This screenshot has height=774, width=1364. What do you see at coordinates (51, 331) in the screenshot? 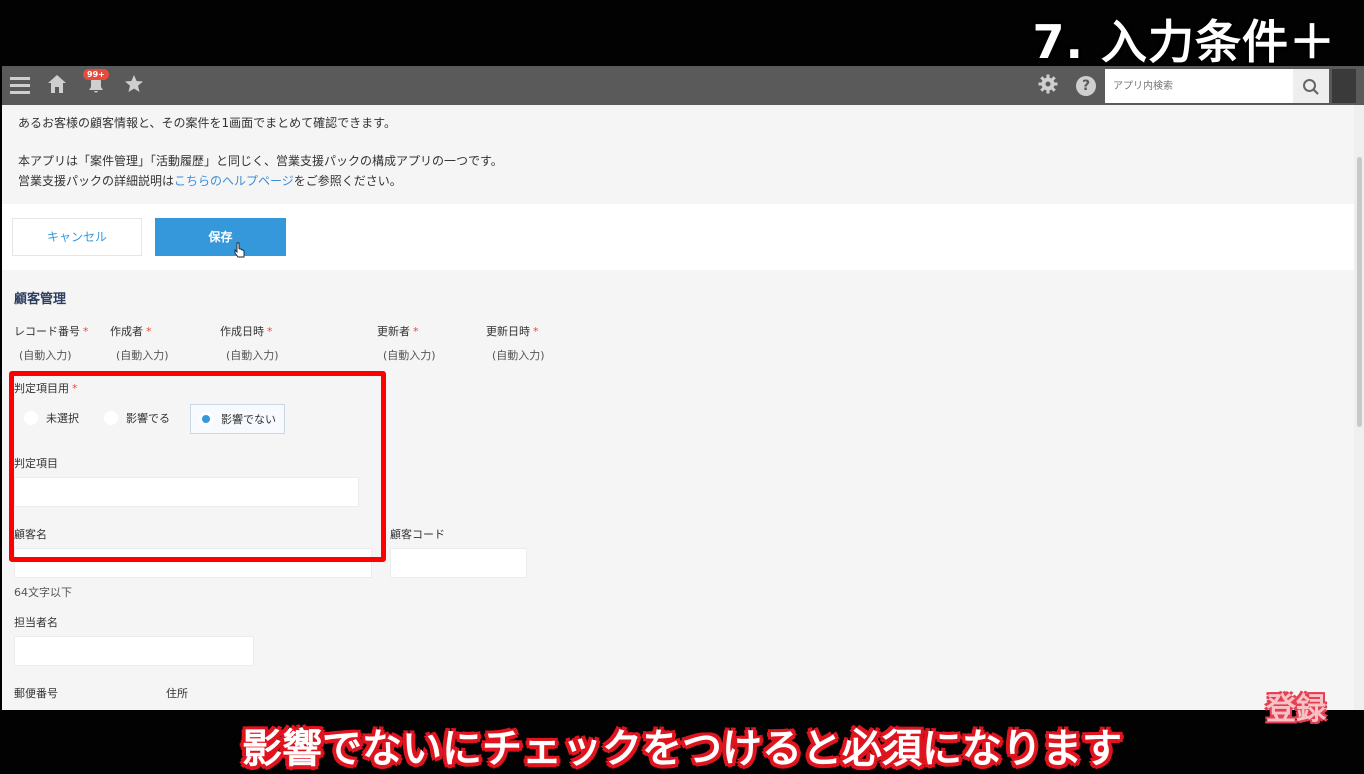
I see `record-number-label: レコード番号 *` at bounding box center [51, 331].